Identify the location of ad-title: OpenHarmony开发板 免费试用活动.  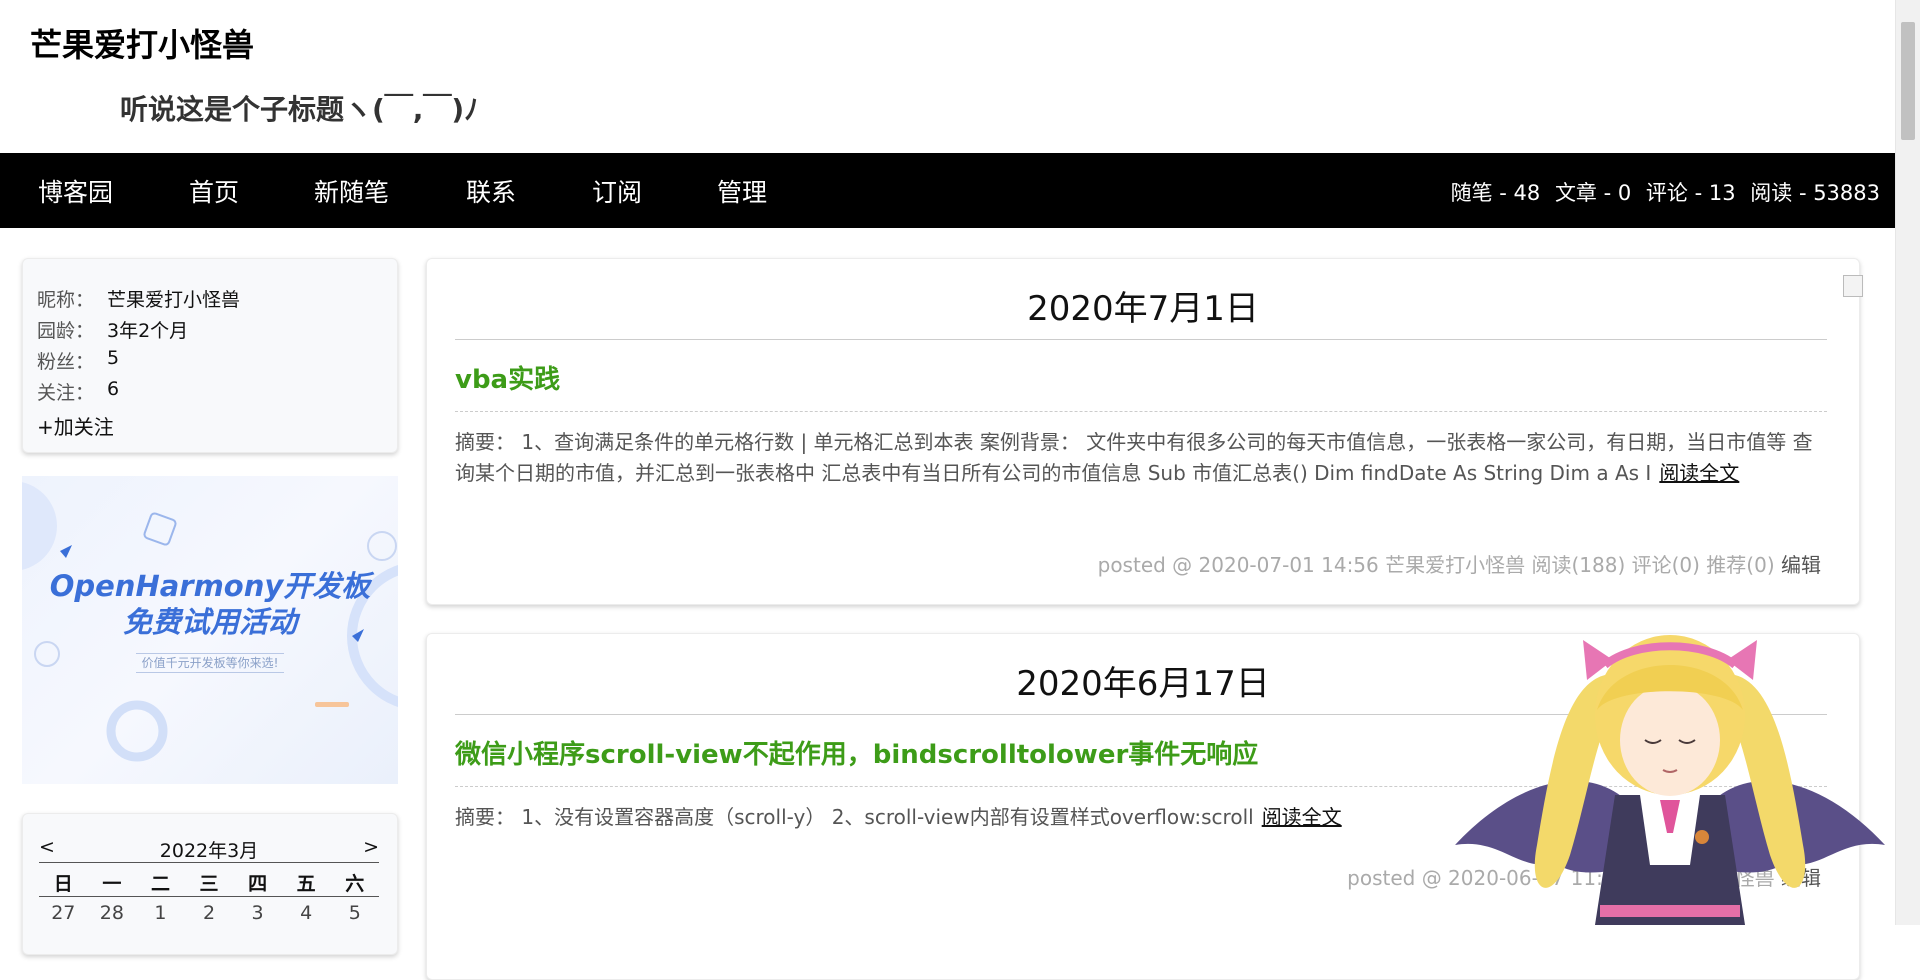
(210, 604).